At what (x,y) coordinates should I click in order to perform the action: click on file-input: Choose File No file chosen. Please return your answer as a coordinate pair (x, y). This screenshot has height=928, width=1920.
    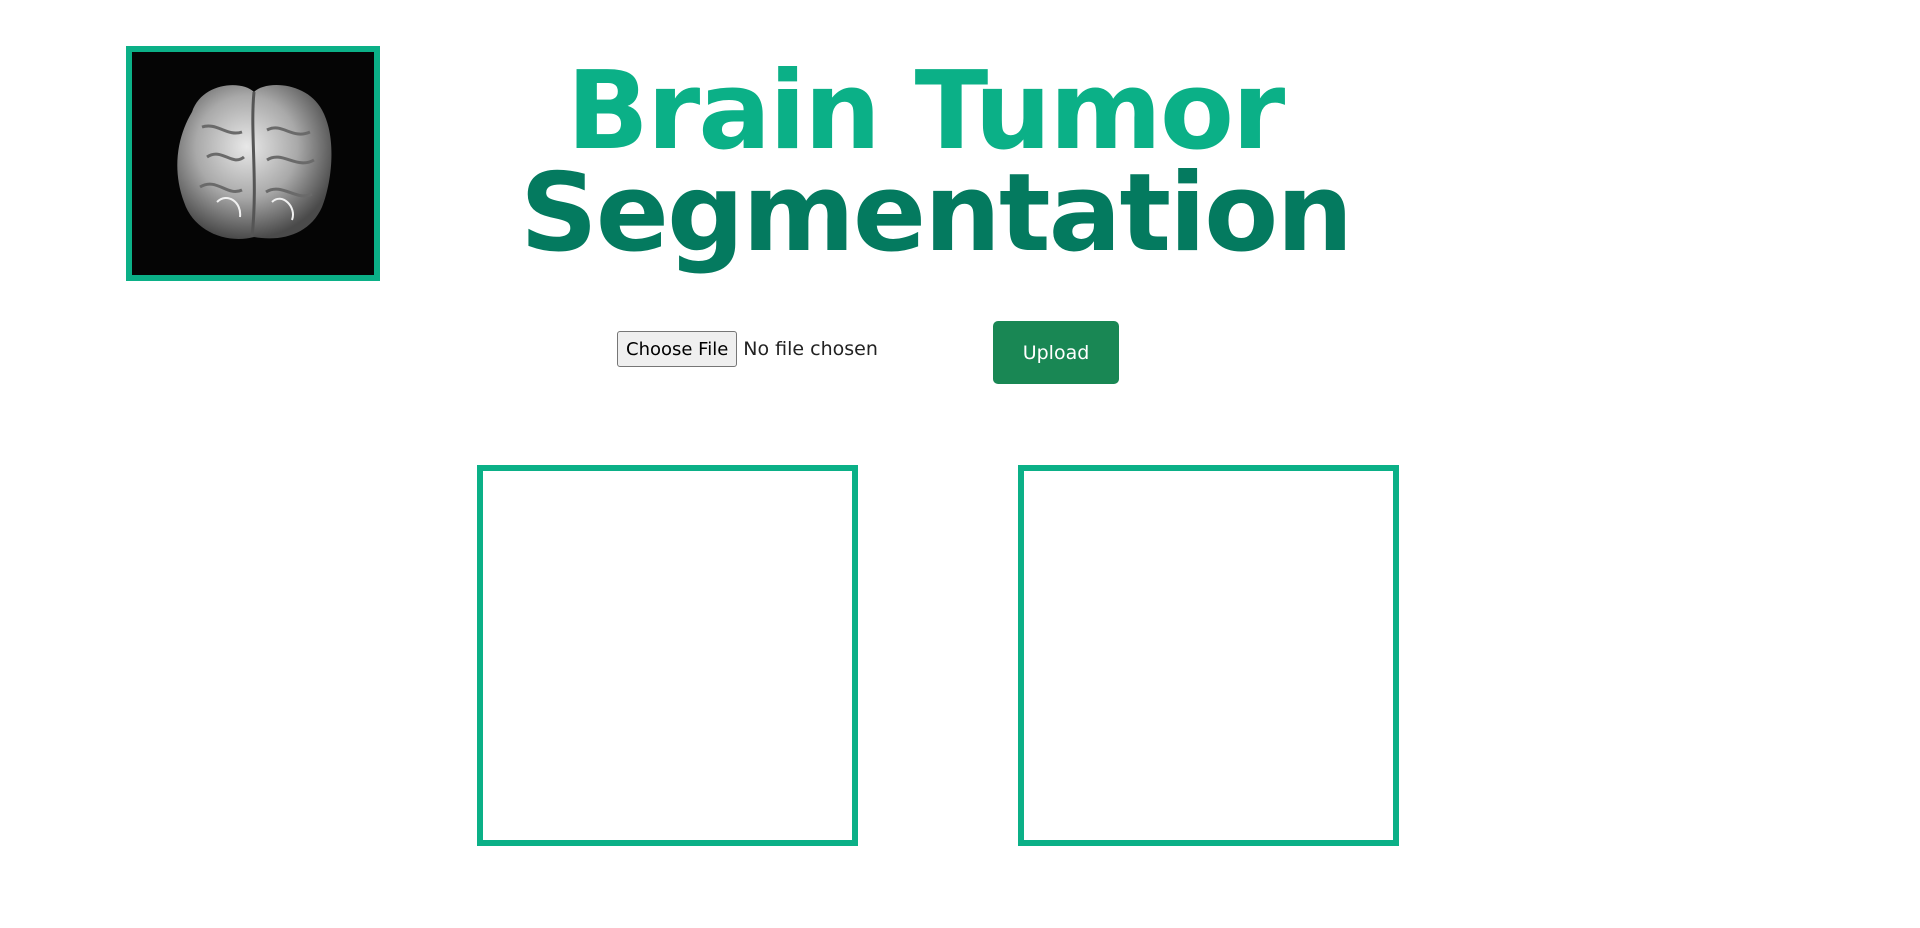
    Looking at the image, I should click on (747, 349).